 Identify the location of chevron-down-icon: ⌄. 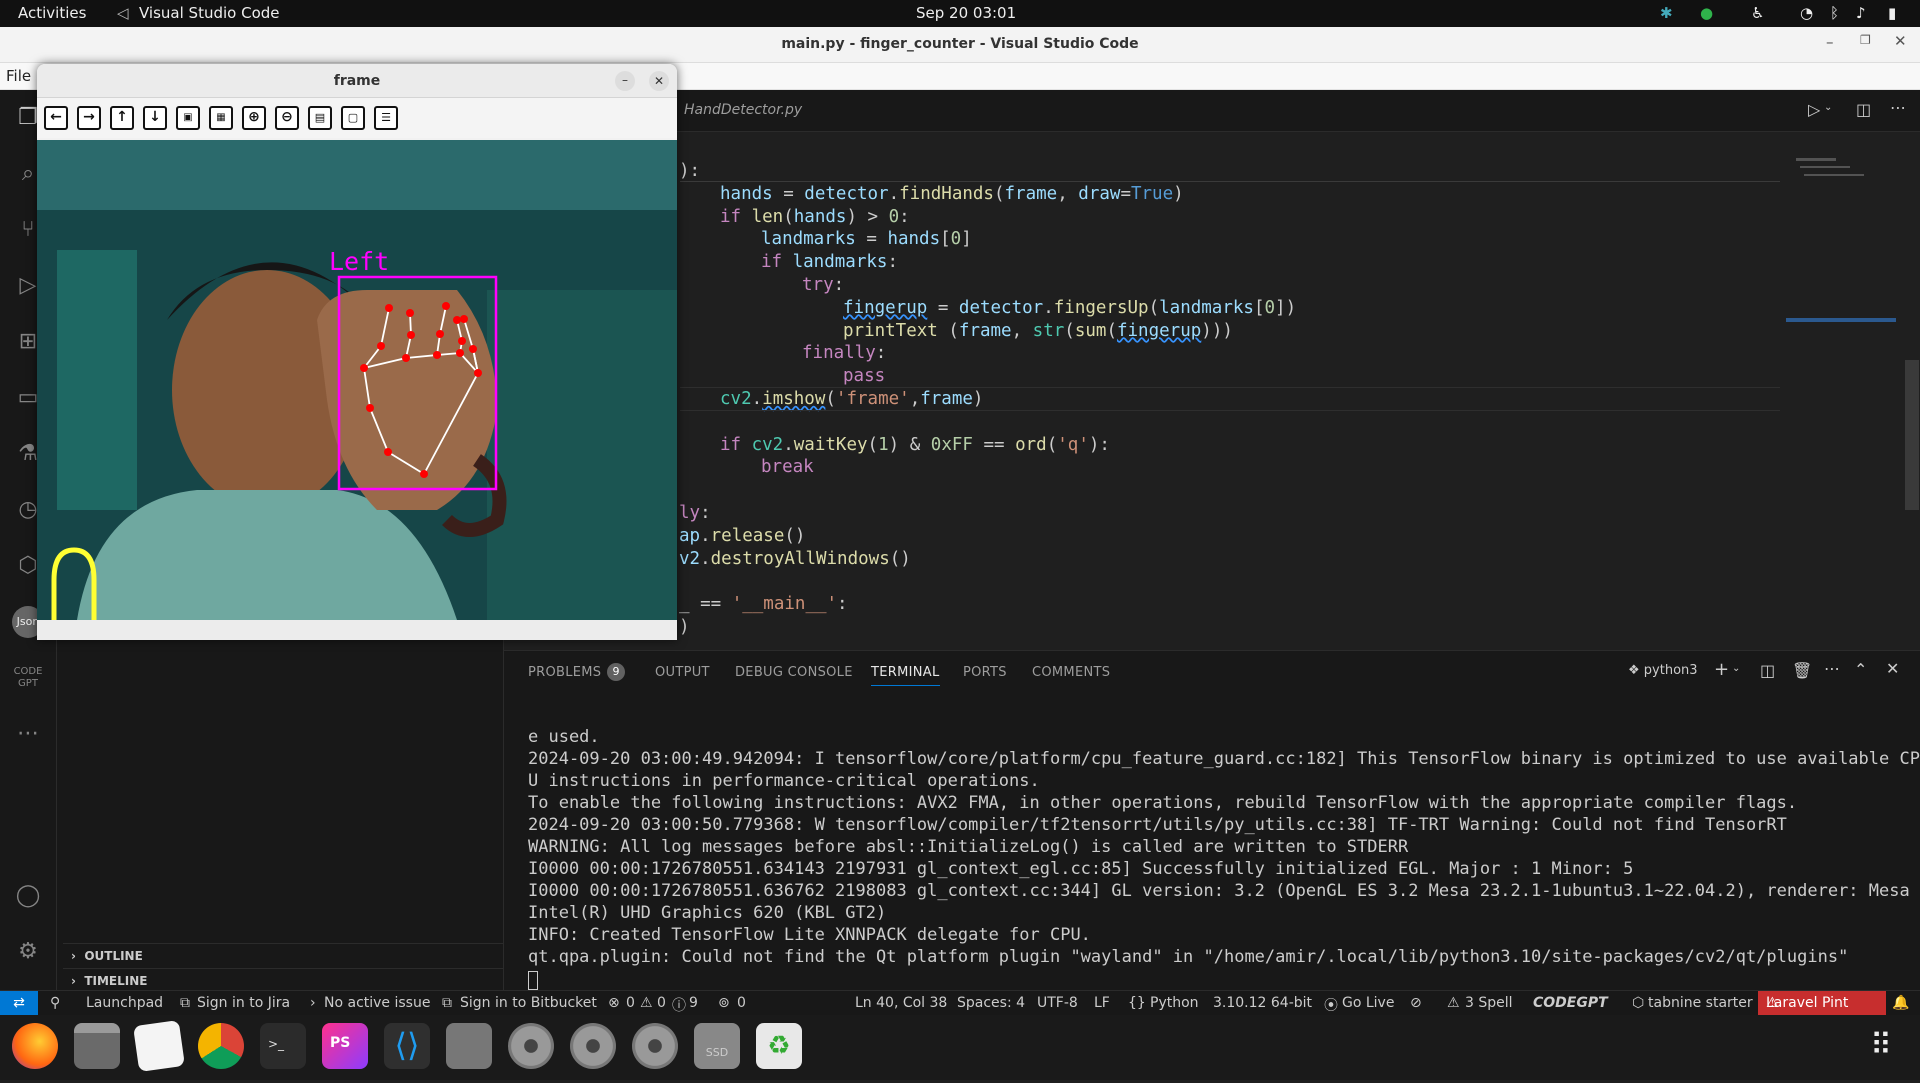
(1736, 668).